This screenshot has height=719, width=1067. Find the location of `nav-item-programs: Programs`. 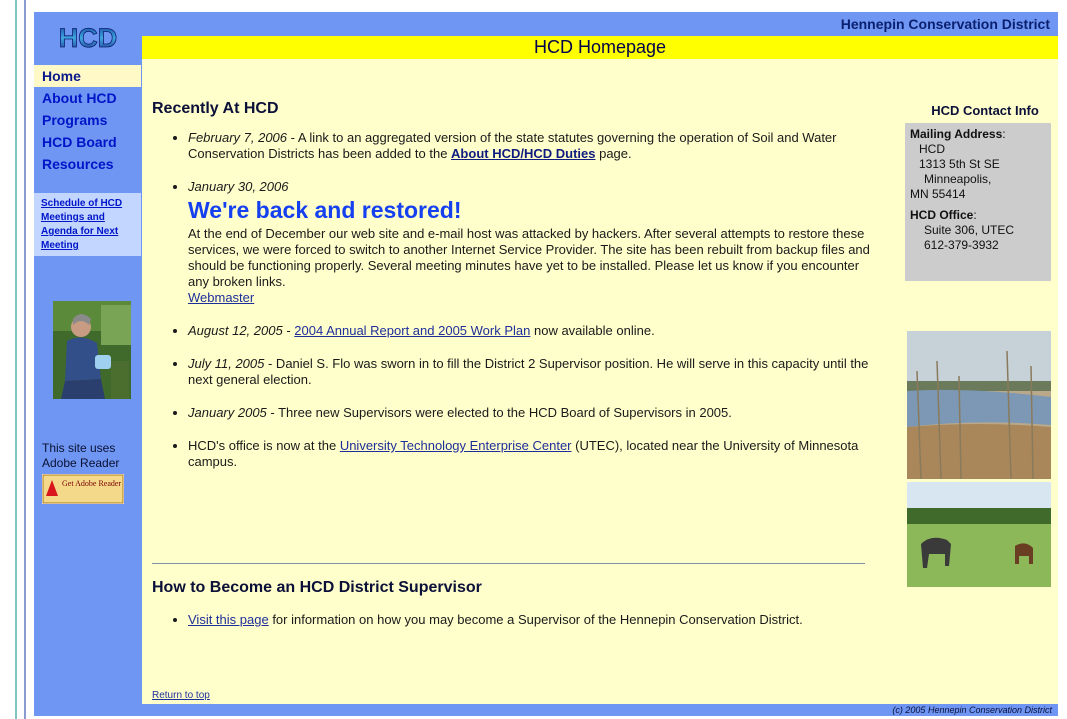

nav-item-programs: Programs is located at coordinates (87, 120).